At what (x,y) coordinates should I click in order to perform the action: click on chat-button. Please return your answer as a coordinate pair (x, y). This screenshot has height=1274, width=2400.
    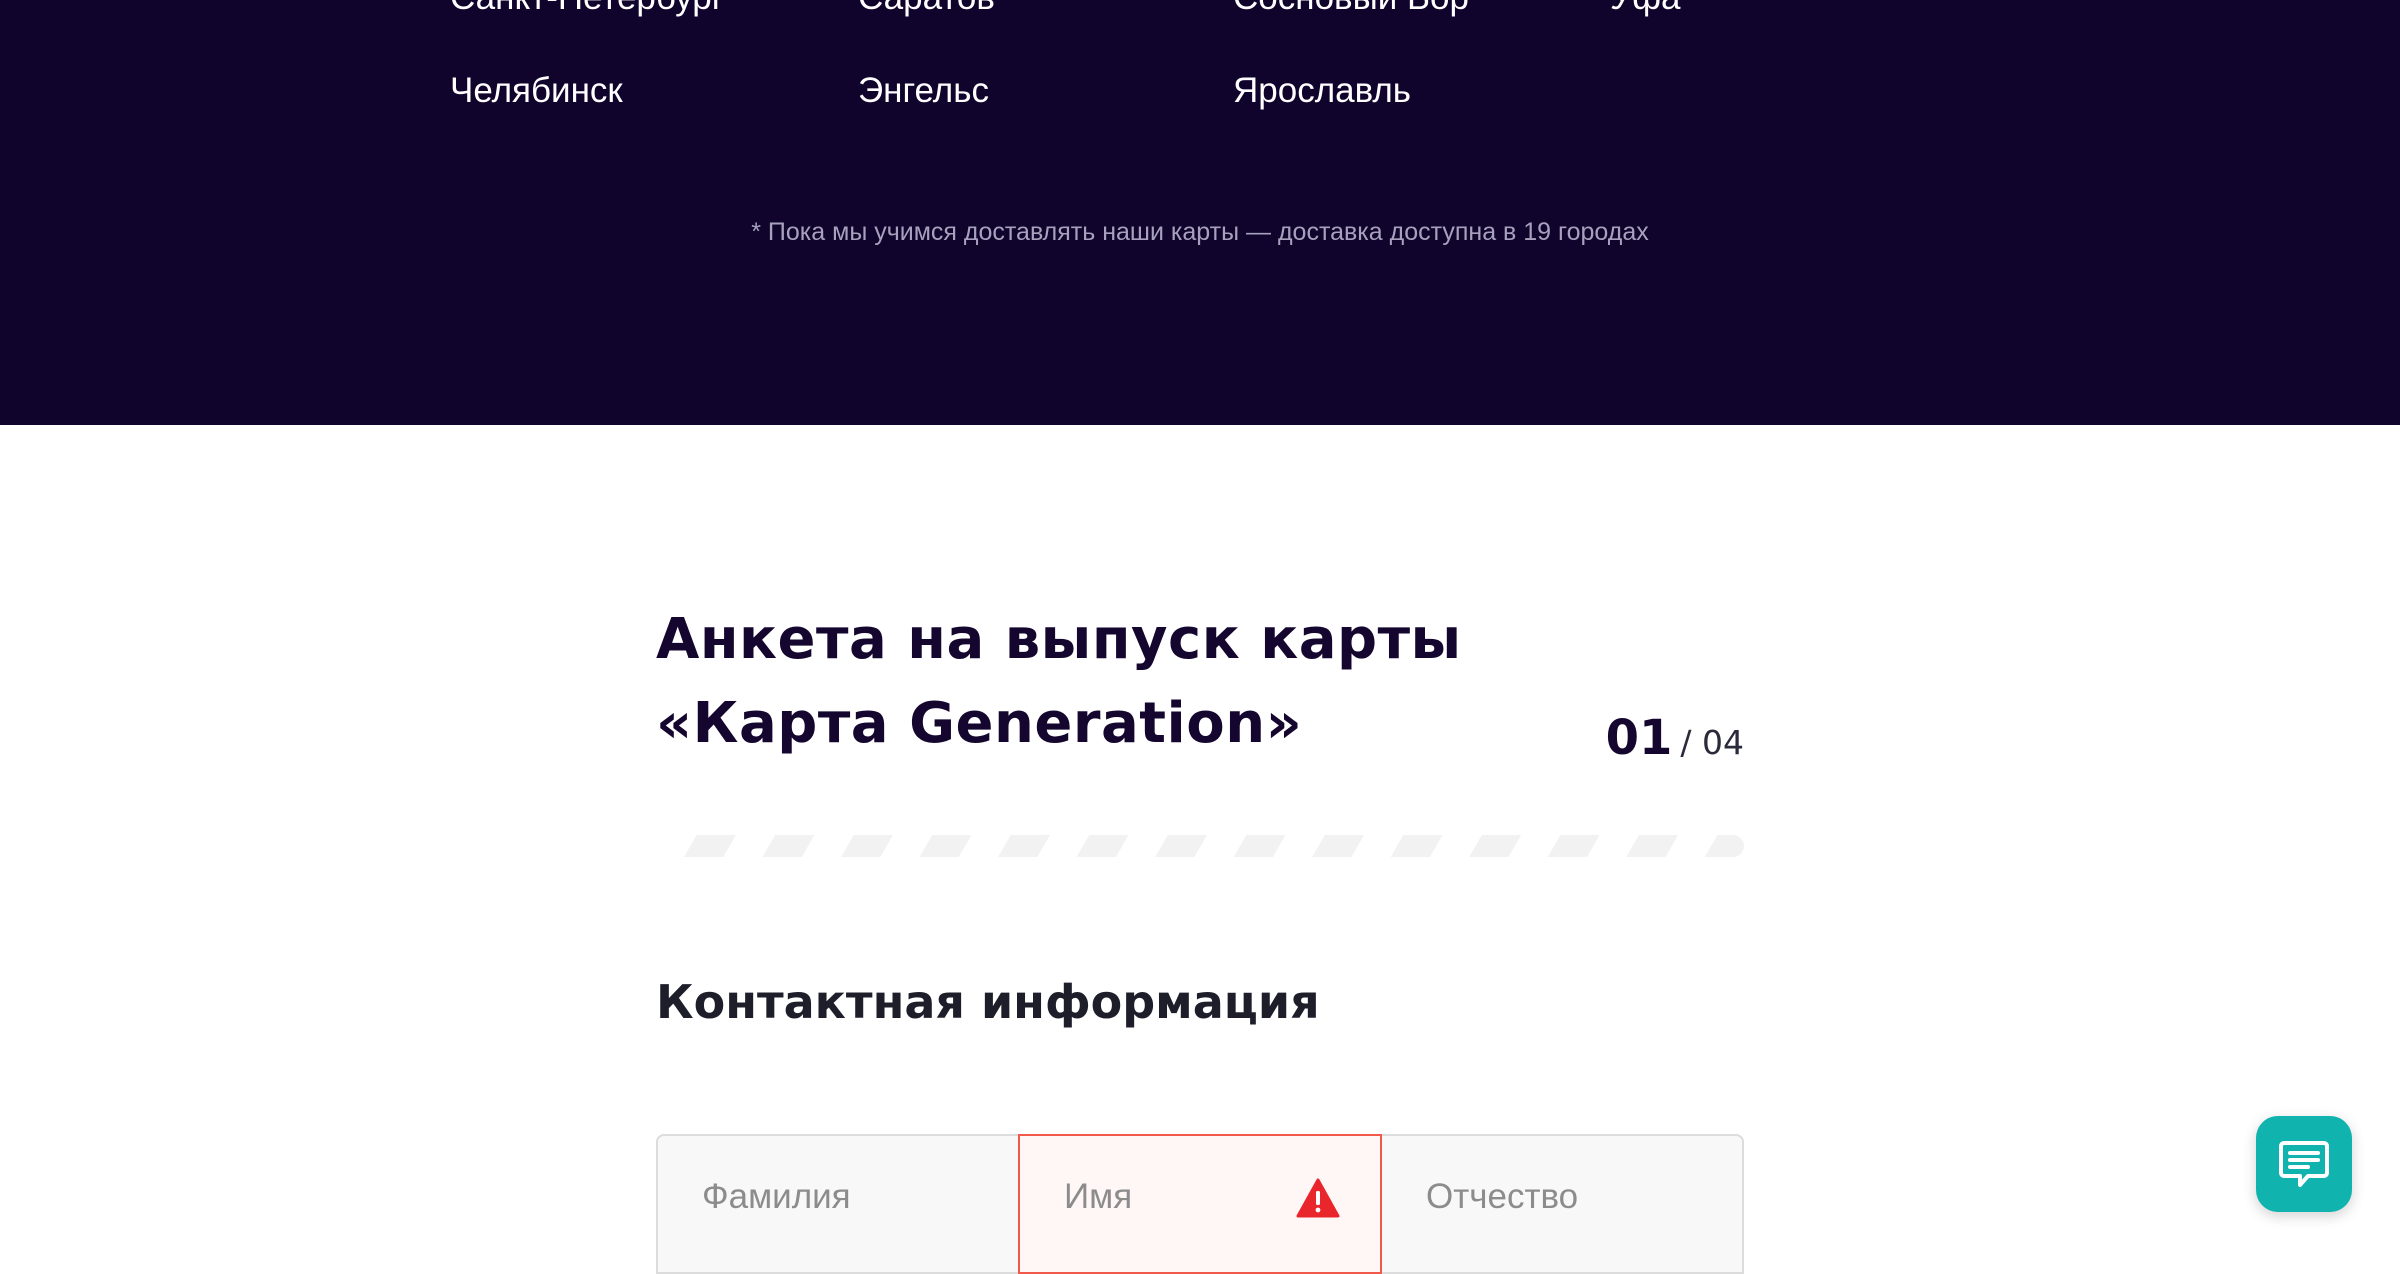
    Looking at the image, I should click on (2304, 1164).